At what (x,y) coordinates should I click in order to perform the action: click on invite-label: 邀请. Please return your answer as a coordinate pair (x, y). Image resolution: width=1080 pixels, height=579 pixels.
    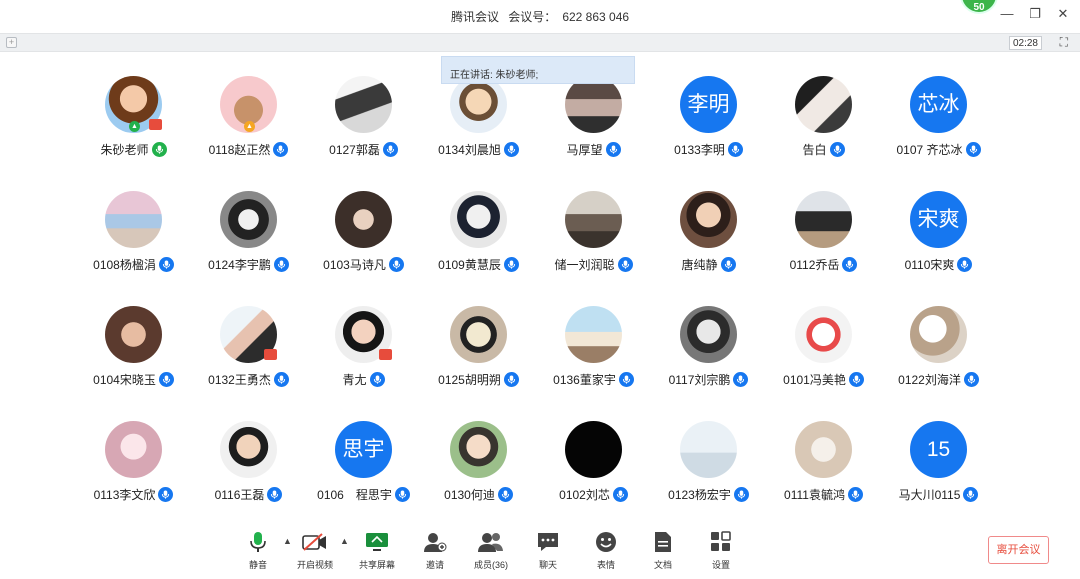
    Looking at the image, I should click on (434, 565).